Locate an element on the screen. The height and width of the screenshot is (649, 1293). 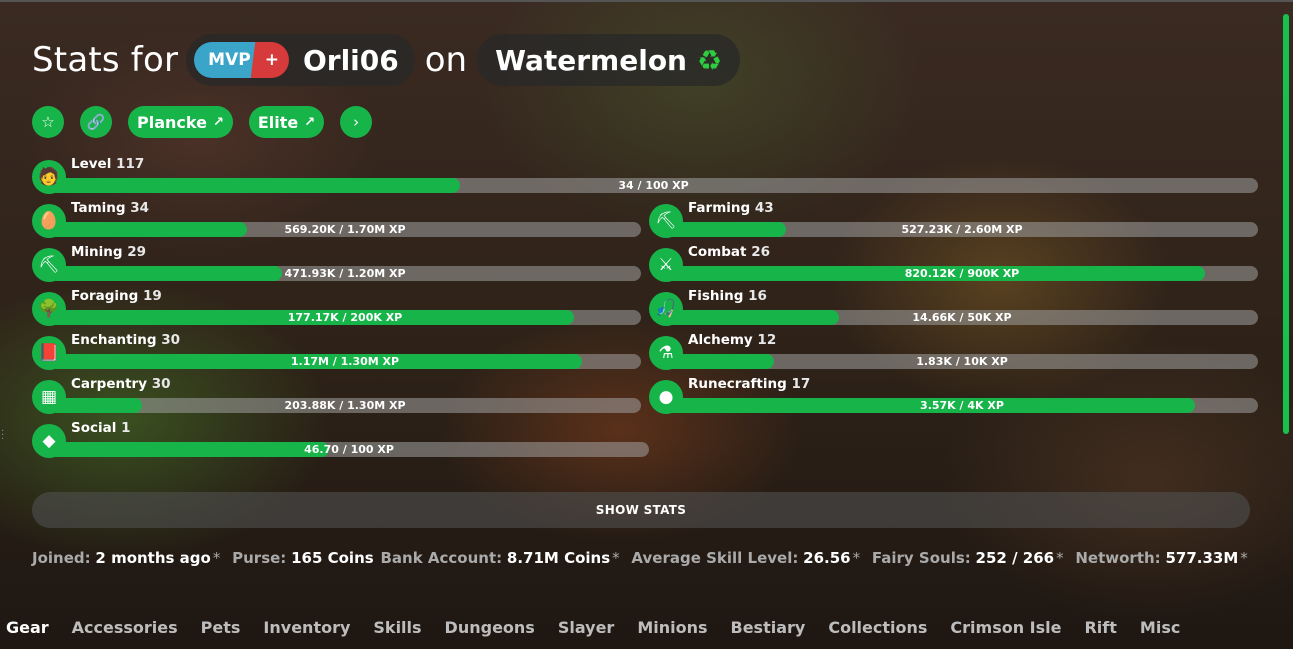
star-icon: ☆ is located at coordinates (48, 122).